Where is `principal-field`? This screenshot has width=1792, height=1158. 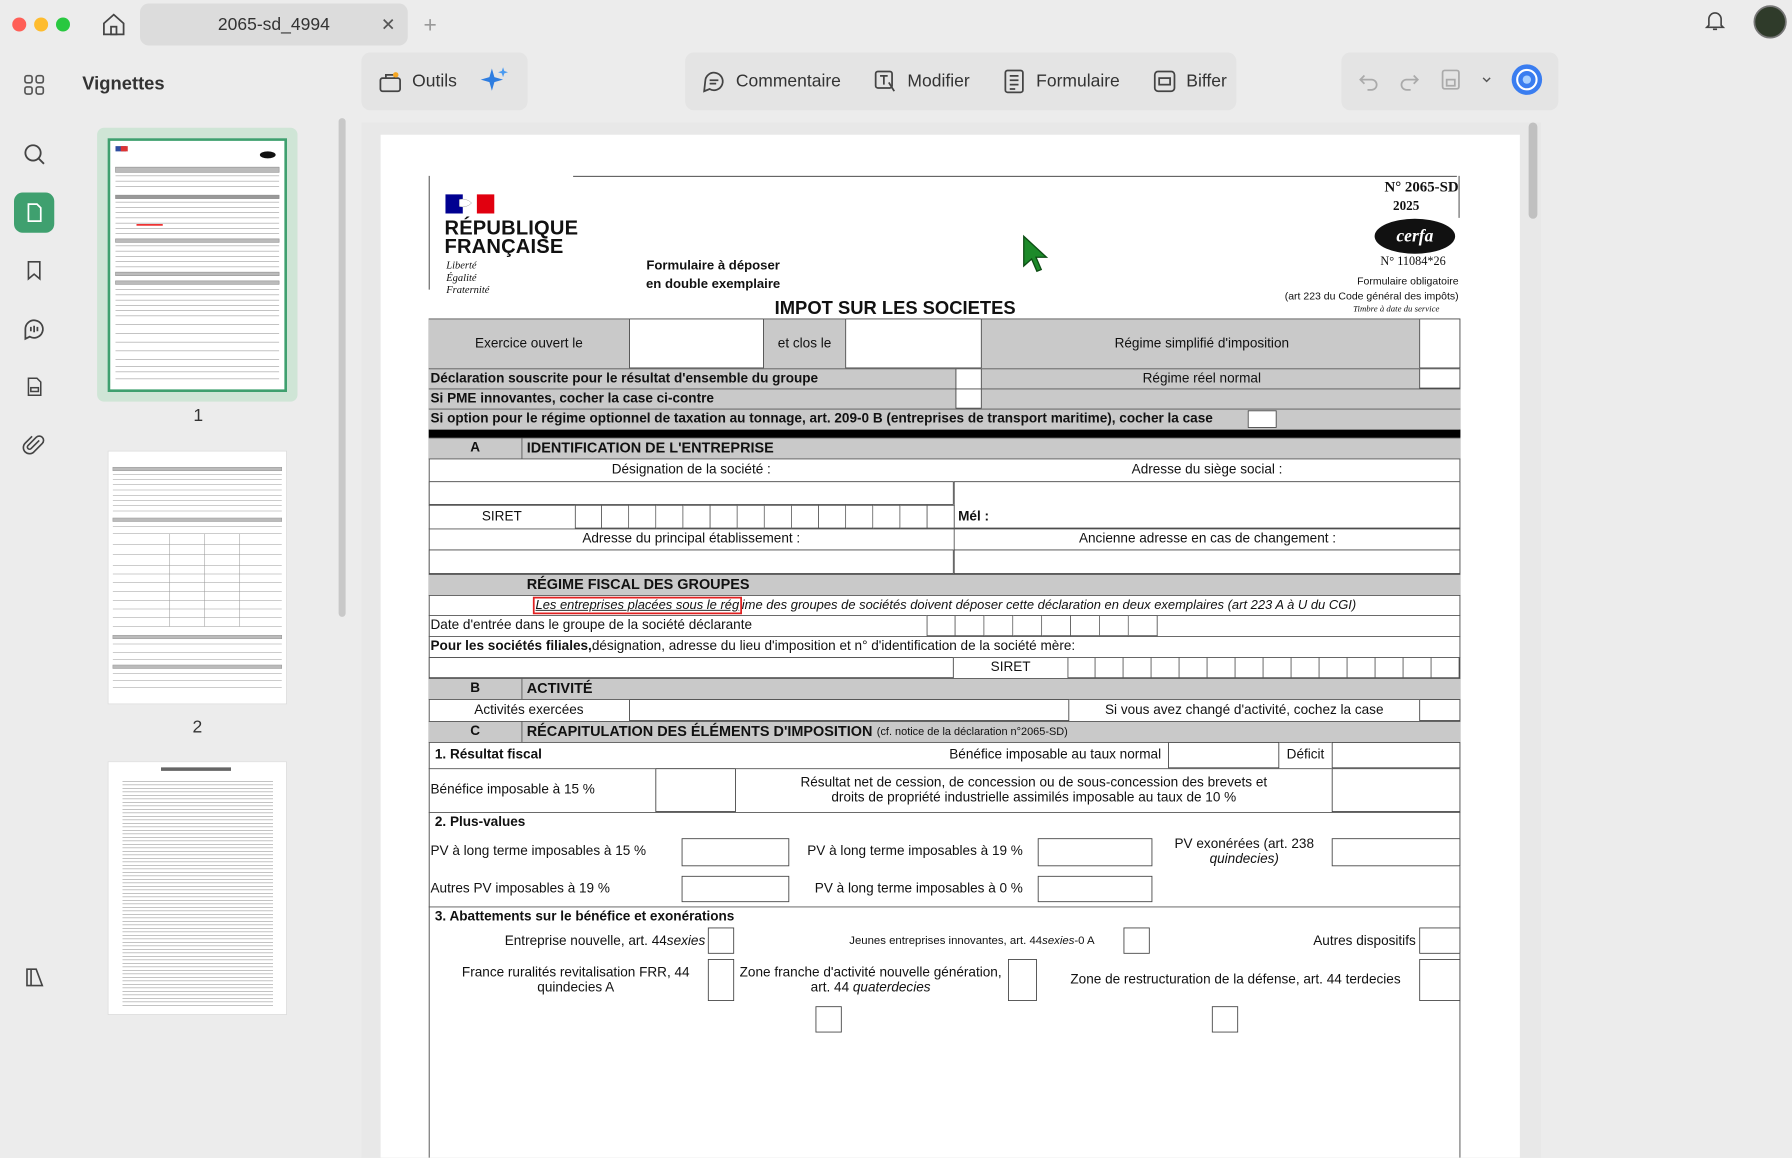 principal-field is located at coordinates (691, 561).